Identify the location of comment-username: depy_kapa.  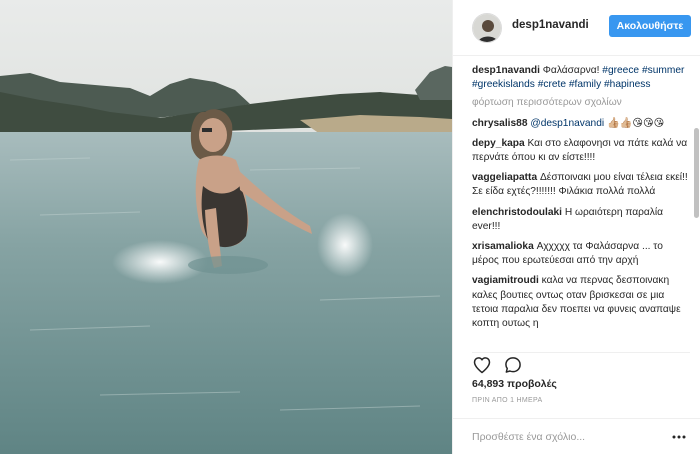
(498, 143).